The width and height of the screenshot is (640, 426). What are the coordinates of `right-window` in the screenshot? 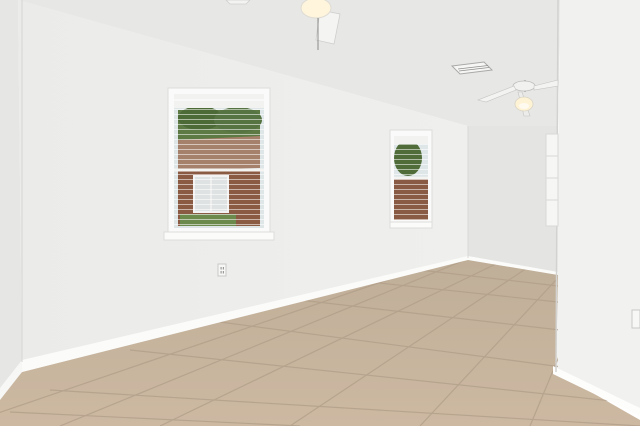 It's located at (411, 179).